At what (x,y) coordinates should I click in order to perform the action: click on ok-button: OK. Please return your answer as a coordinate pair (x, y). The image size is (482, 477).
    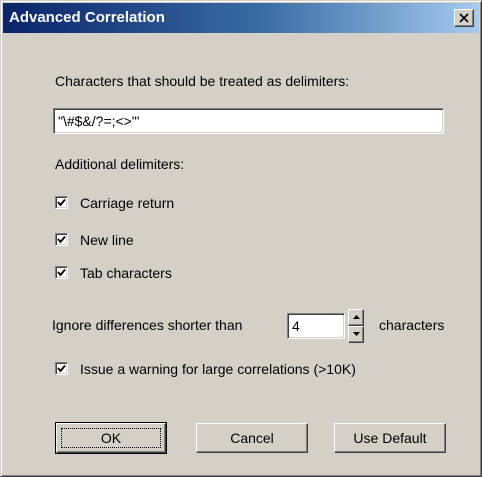
    Looking at the image, I should click on (111, 438).